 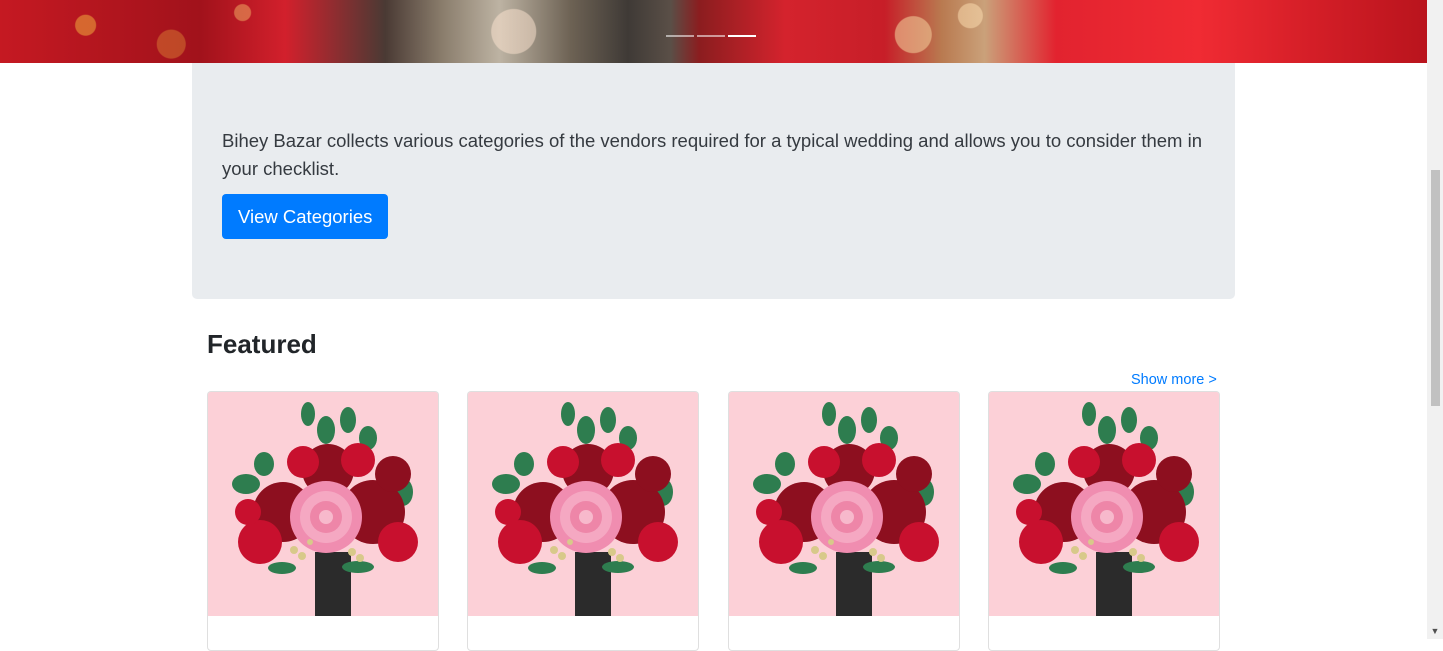 I want to click on show-more-link: Show more >, so click(x=1174, y=380).